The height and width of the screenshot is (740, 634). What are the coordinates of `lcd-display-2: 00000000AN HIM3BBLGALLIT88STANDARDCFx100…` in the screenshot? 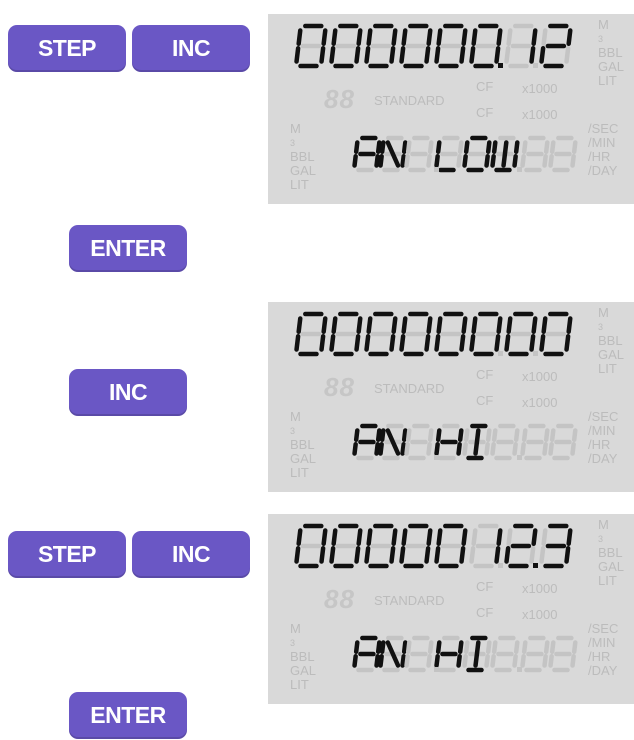 It's located at (451, 397).